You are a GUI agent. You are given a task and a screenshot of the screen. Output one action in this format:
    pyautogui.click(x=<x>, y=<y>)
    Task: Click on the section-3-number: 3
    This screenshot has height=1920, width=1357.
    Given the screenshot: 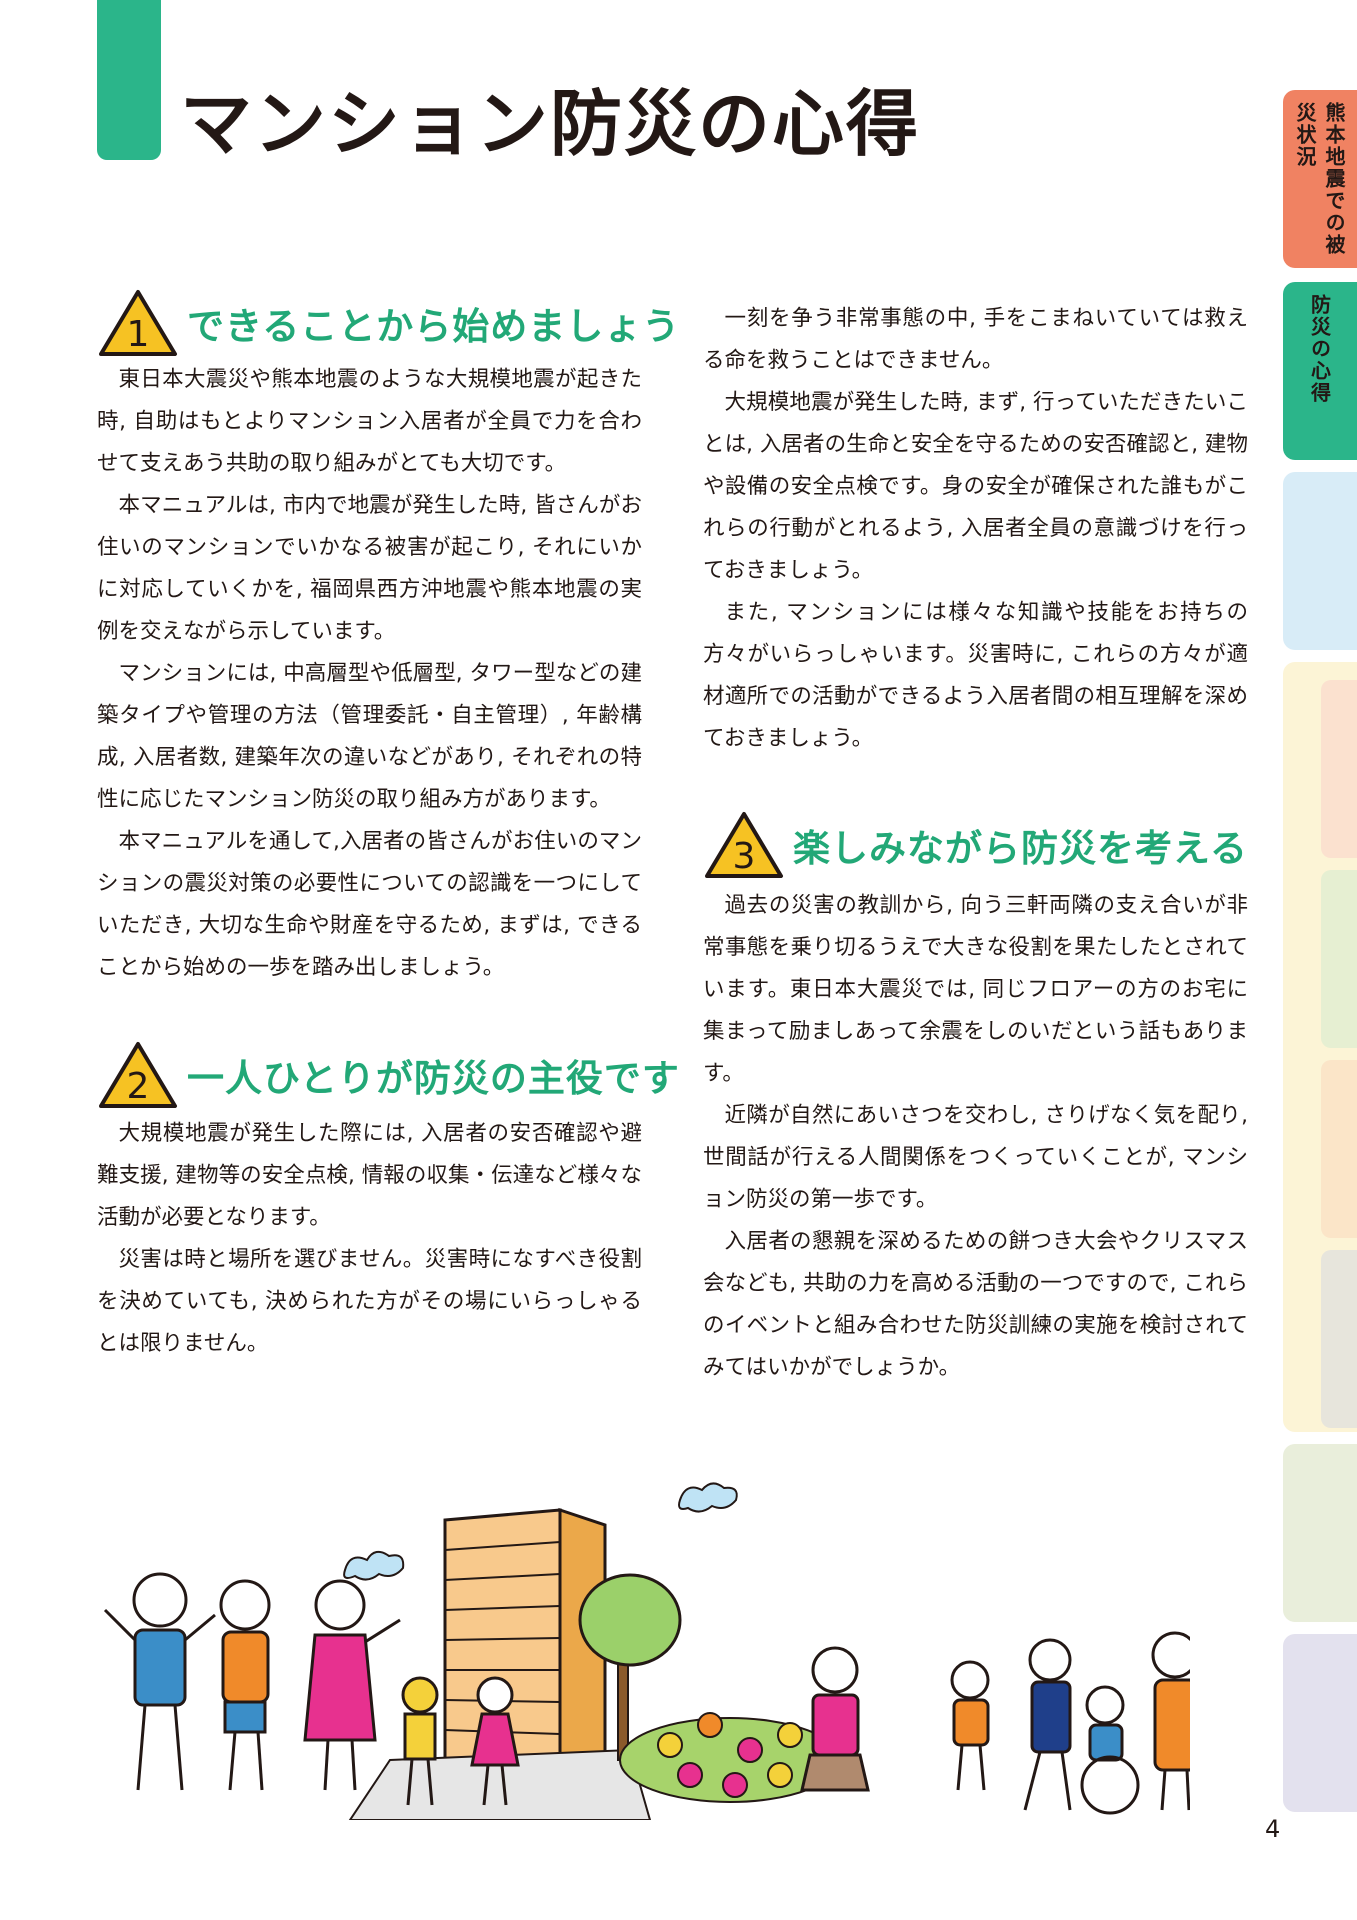 What is the action you would take?
    pyautogui.click(x=744, y=856)
    